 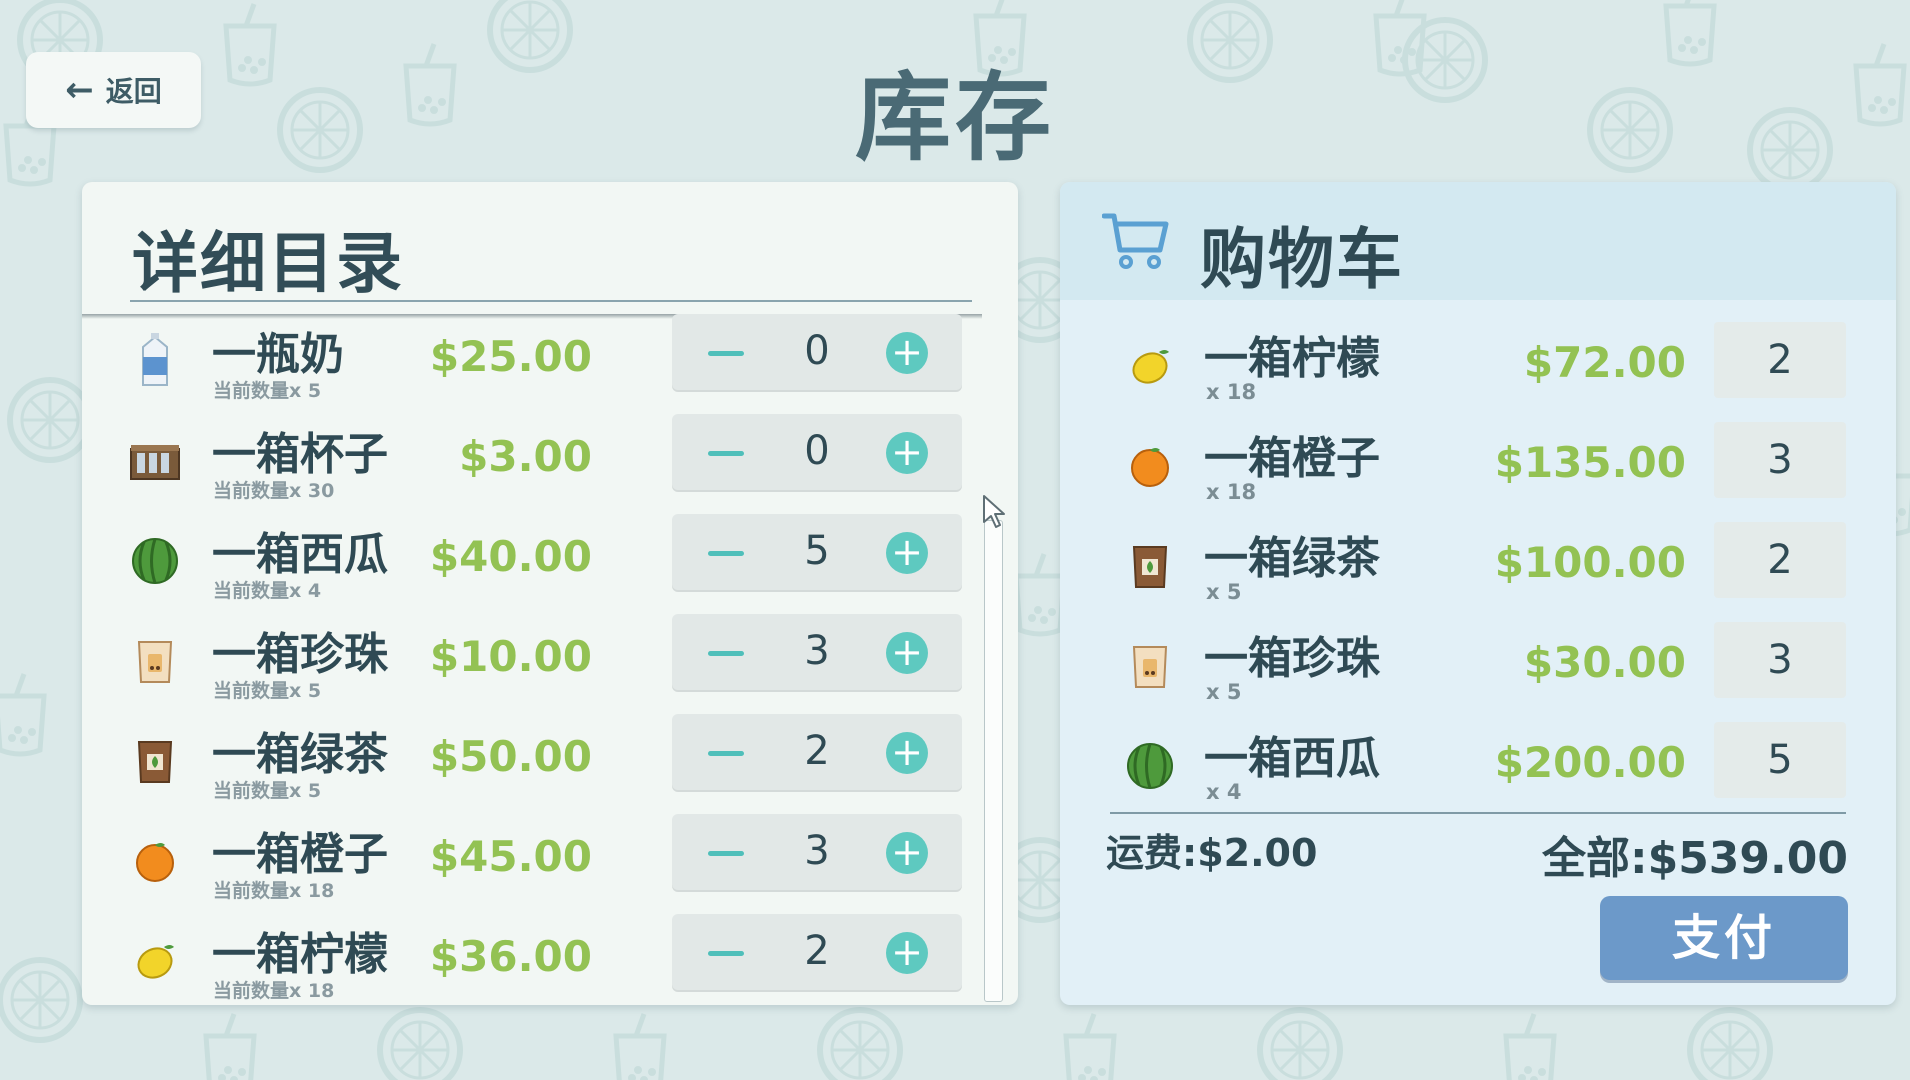 What do you see at coordinates (300, 454) in the screenshot?
I see `item-name: 一箱杯子` at bounding box center [300, 454].